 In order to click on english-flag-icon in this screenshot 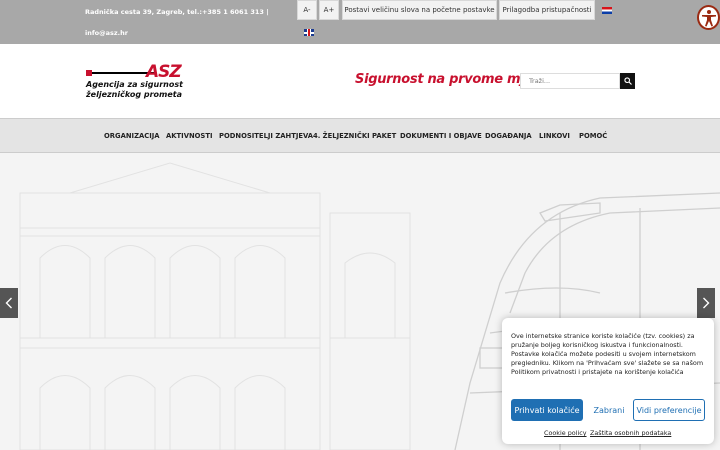, I will do `click(309, 32)`.